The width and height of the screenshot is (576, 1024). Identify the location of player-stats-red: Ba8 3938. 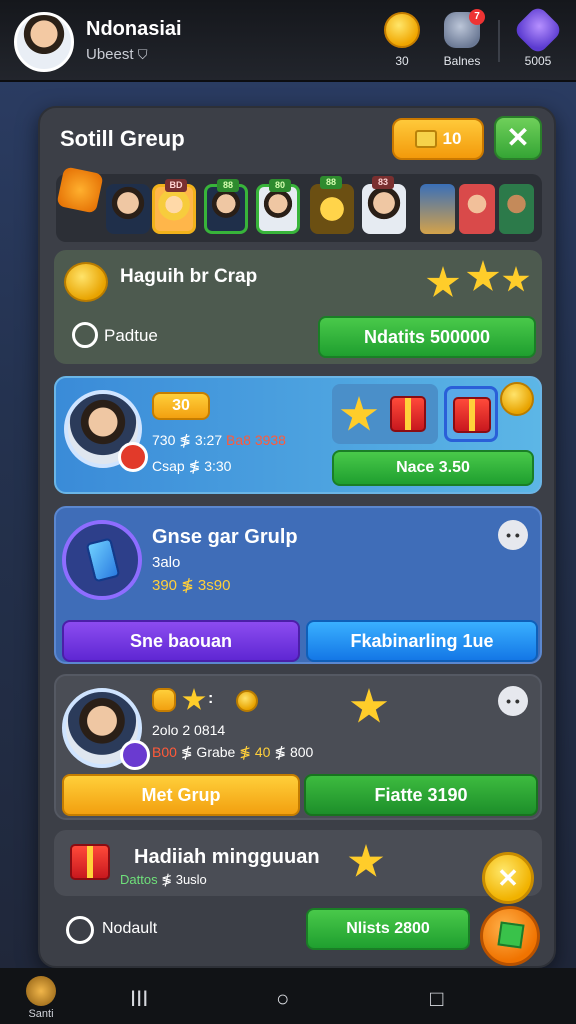
(256, 440).